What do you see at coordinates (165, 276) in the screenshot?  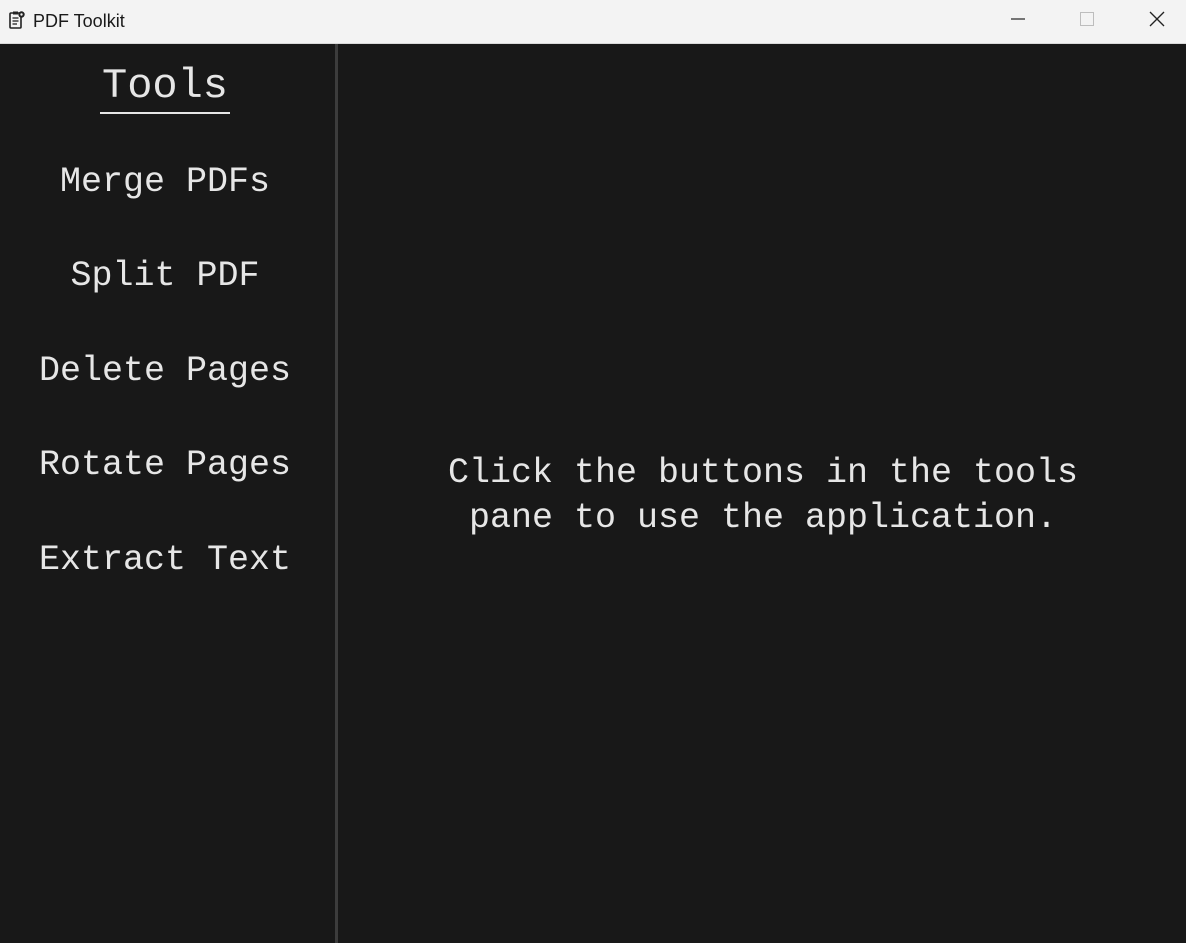 I see `split-pdf-button: Split PDF` at bounding box center [165, 276].